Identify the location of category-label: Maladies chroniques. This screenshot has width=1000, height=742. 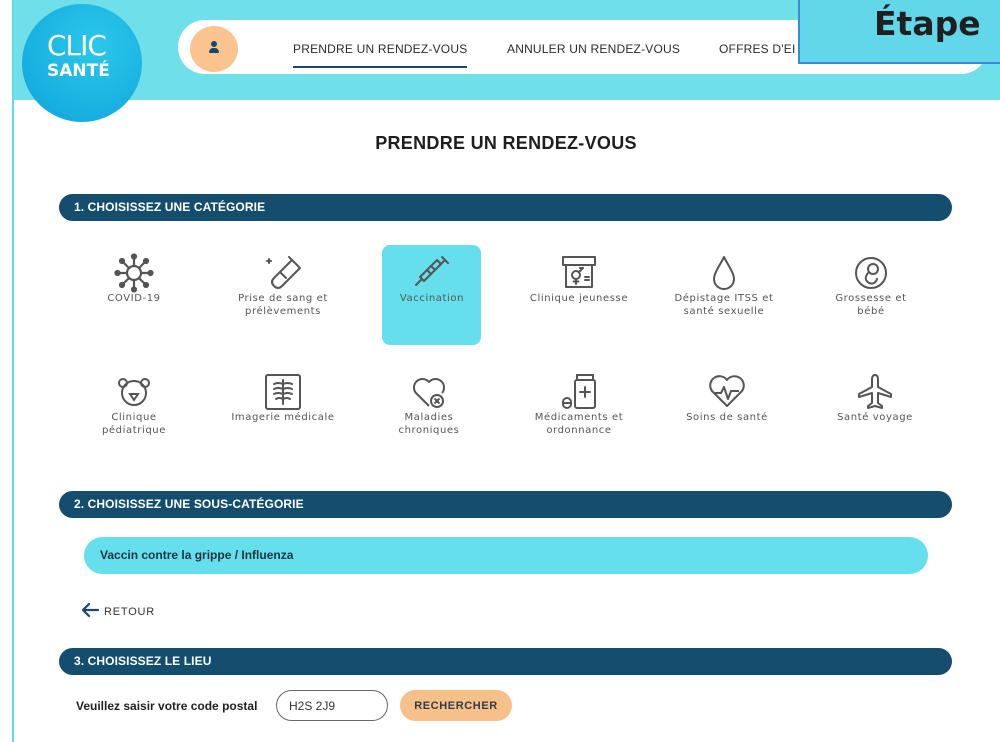
(429, 424).